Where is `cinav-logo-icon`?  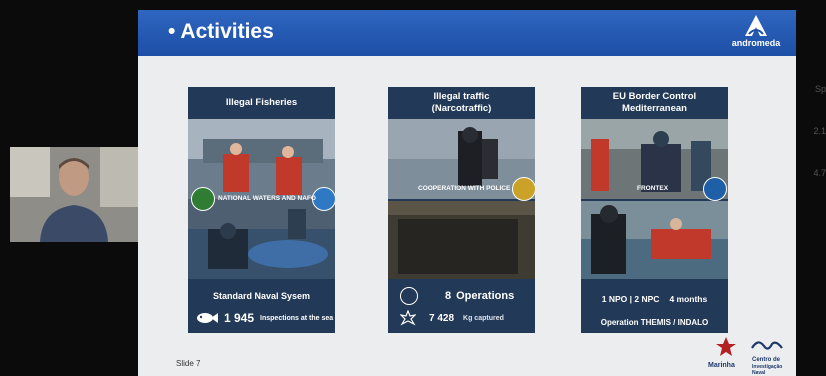
cinav-logo-icon is located at coordinates (767, 345).